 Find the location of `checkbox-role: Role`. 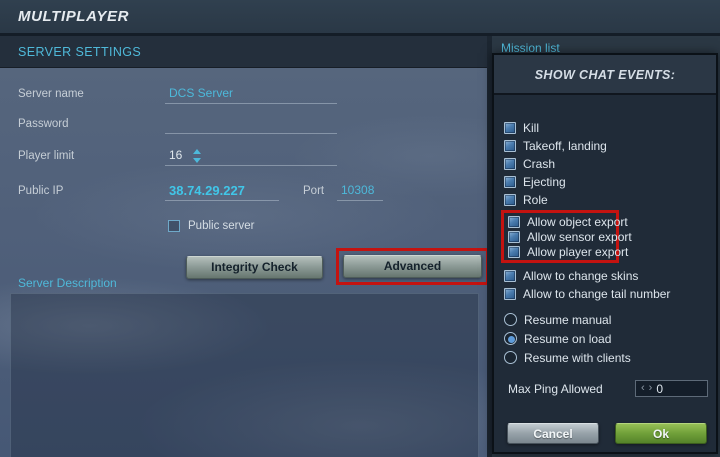

checkbox-role: Role is located at coordinates (555, 200).